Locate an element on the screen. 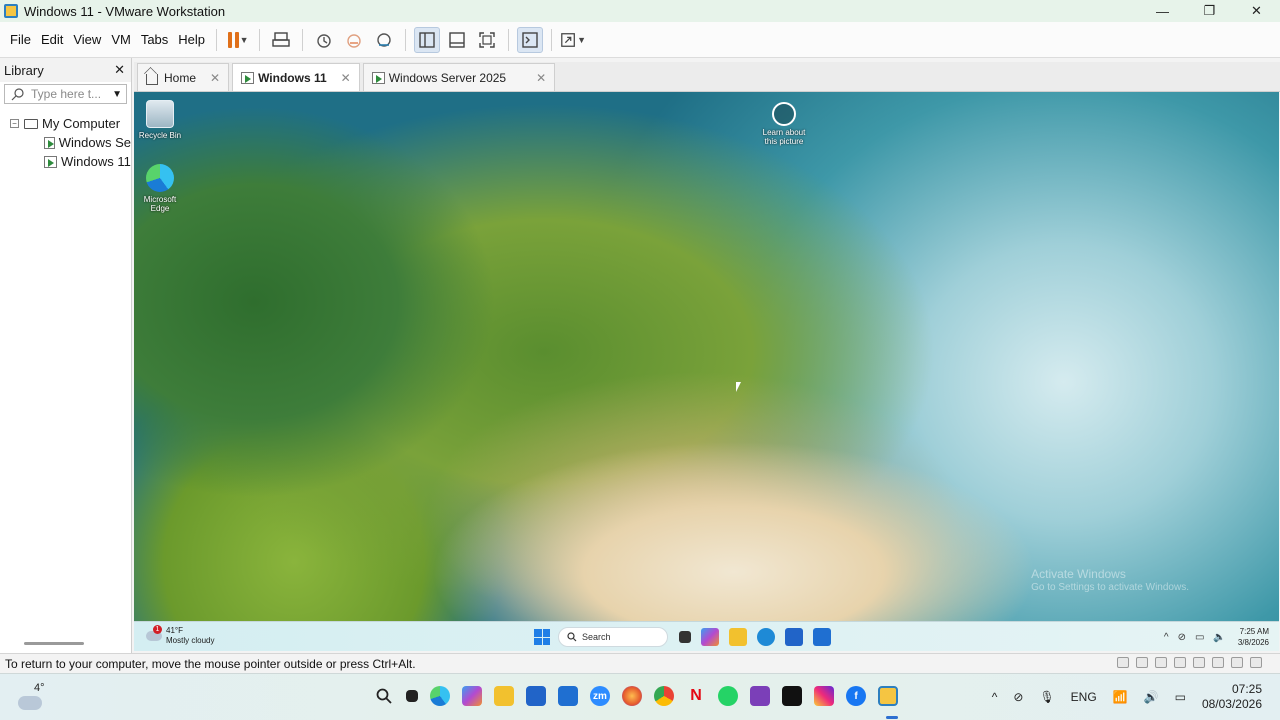 Image resolution: width=1280 pixels, height=720 pixels. guest-weather-widget: 1 41°F Mostly cloudy is located at coordinates (180, 635).